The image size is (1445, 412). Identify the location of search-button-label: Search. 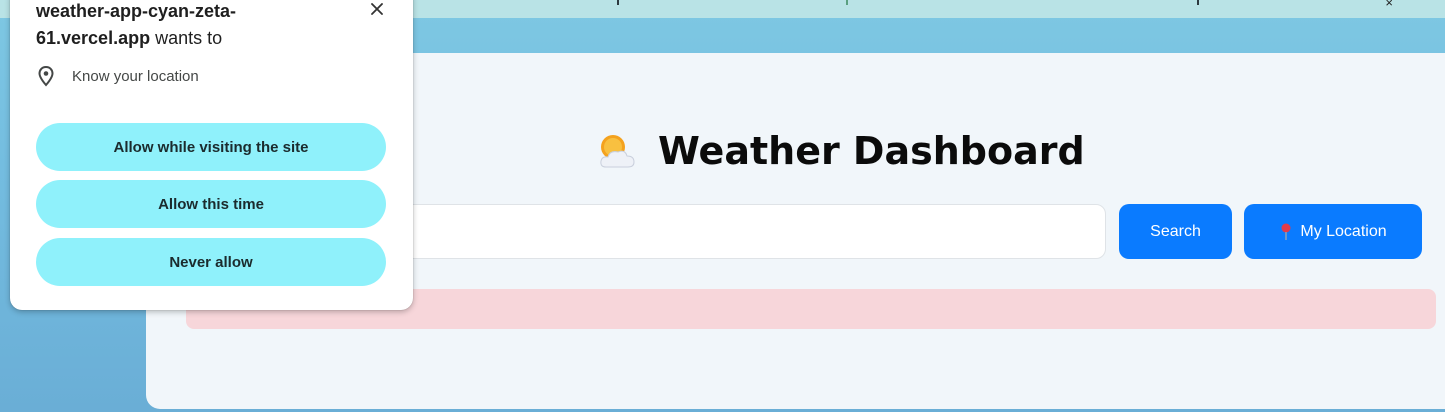
(1175, 231).